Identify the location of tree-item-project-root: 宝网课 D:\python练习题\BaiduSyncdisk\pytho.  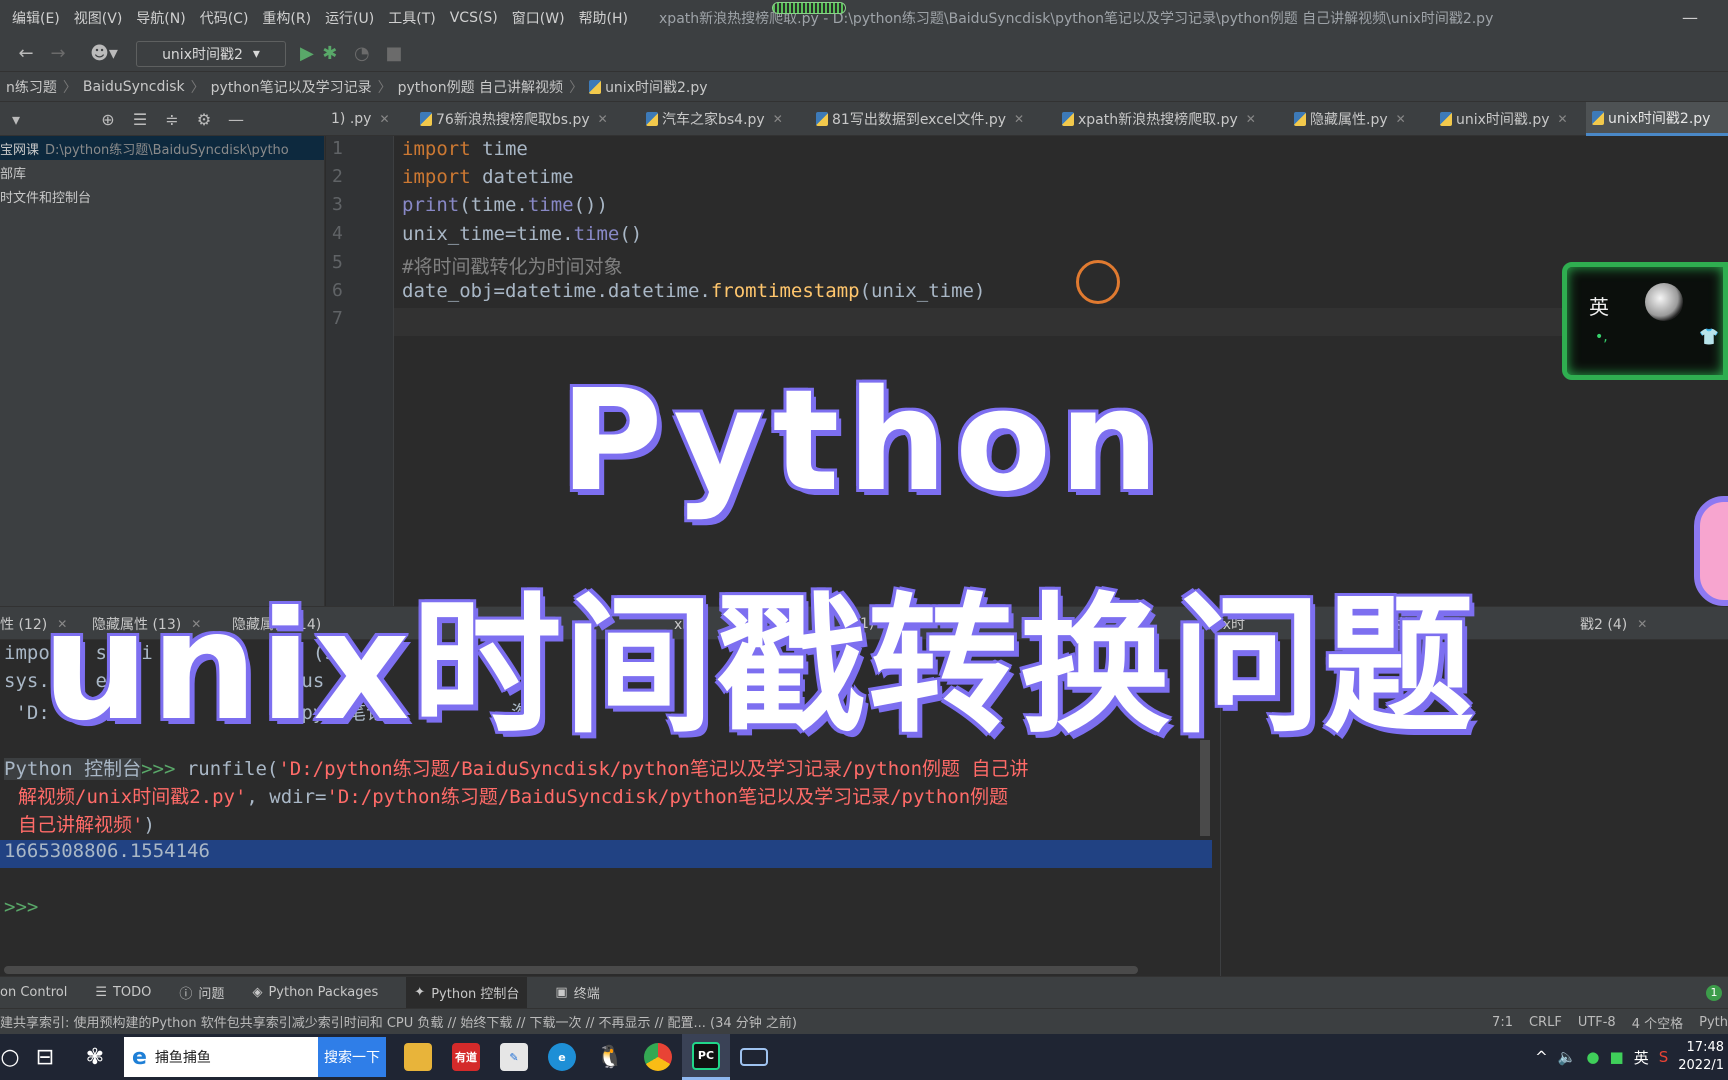
(162, 148).